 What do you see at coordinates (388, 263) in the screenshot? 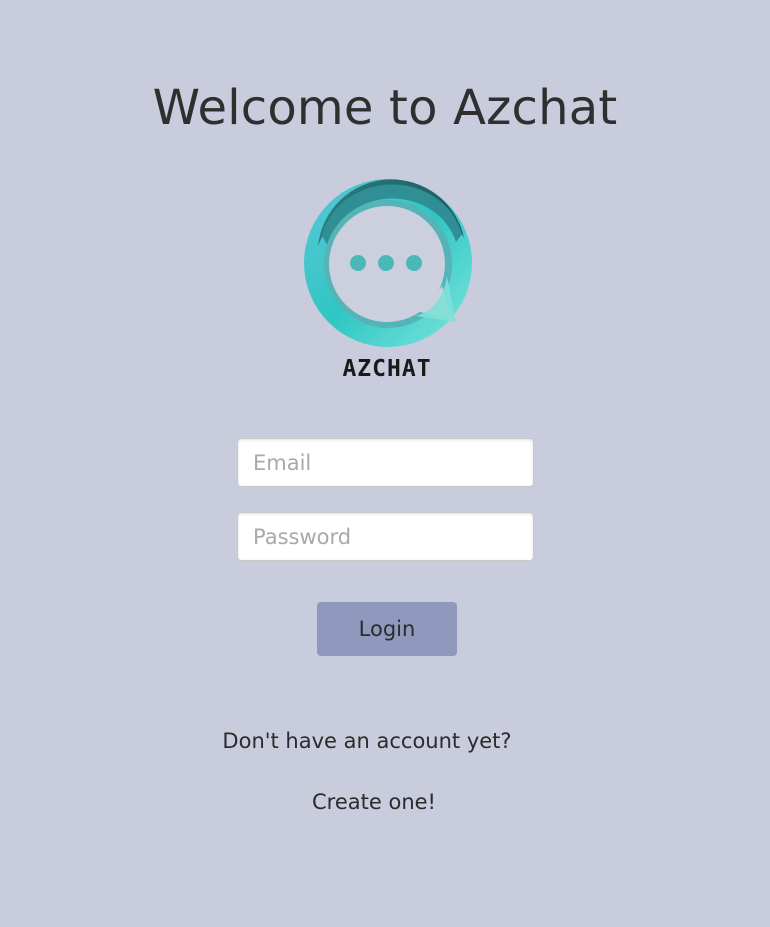
I see `chat-bubble-logo-icon` at bounding box center [388, 263].